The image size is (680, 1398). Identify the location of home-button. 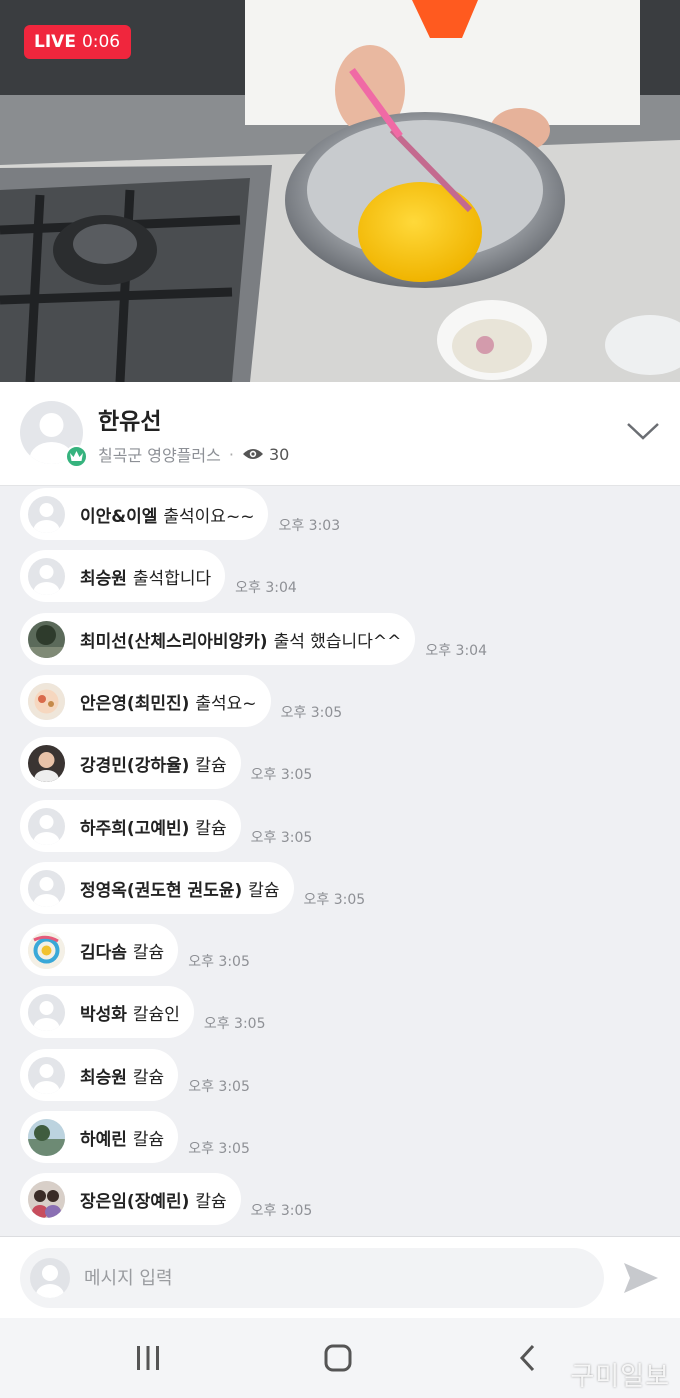
(338, 1358).